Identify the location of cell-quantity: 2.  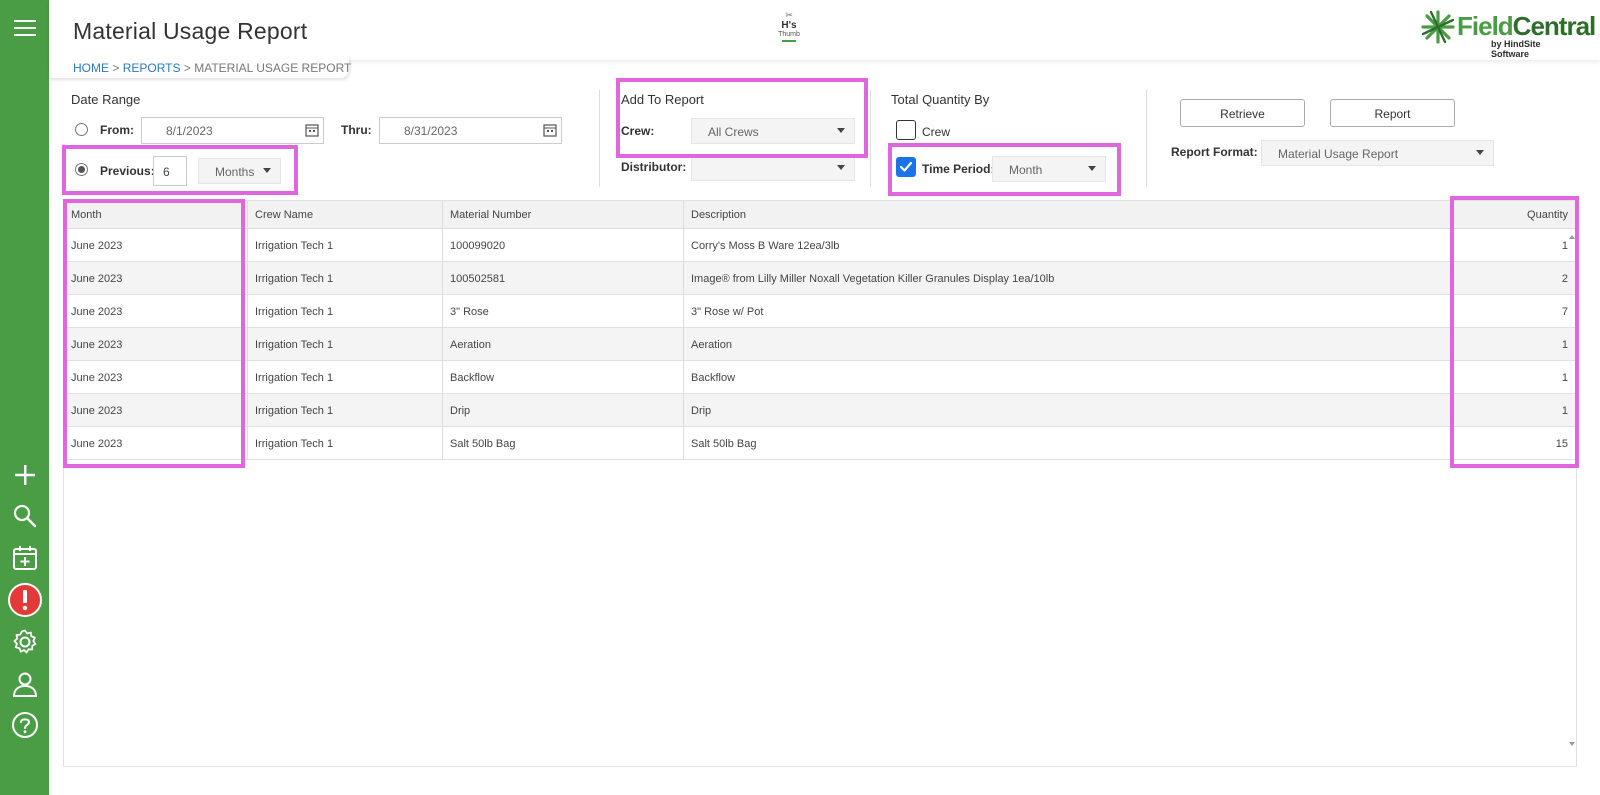
(1564, 279).